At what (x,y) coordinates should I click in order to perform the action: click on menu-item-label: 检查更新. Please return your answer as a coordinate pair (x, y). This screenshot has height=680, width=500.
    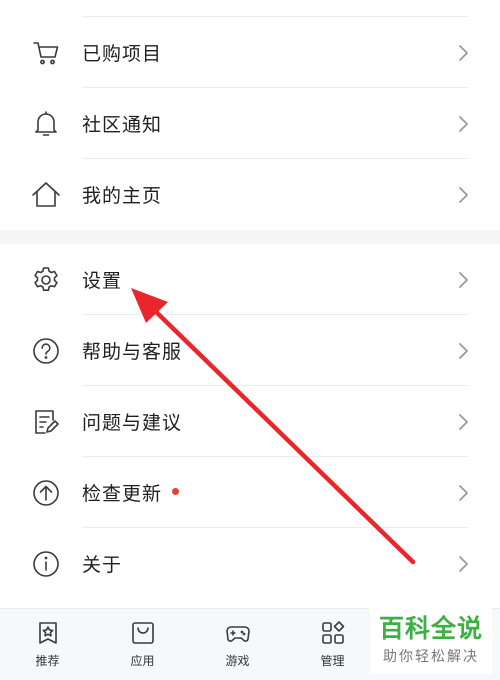
    Looking at the image, I should click on (122, 494).